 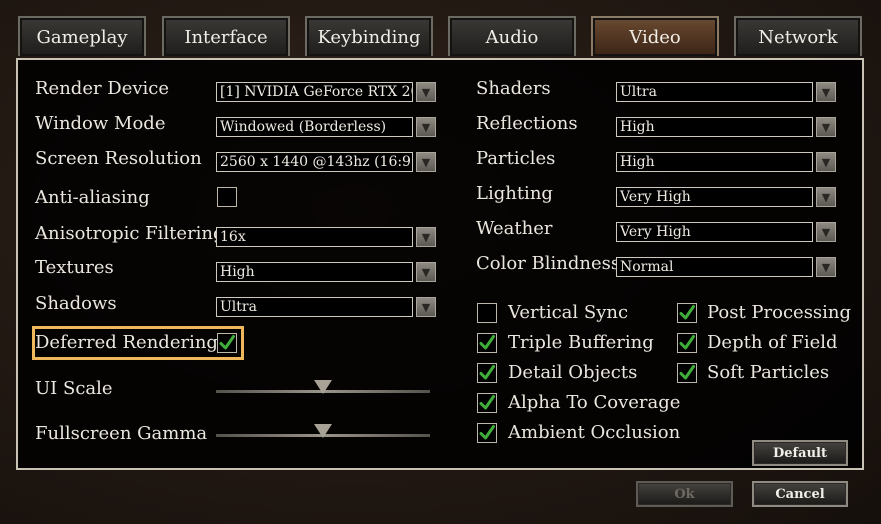 I want to click on ok-button: Ok, so click(x=684, y=494).